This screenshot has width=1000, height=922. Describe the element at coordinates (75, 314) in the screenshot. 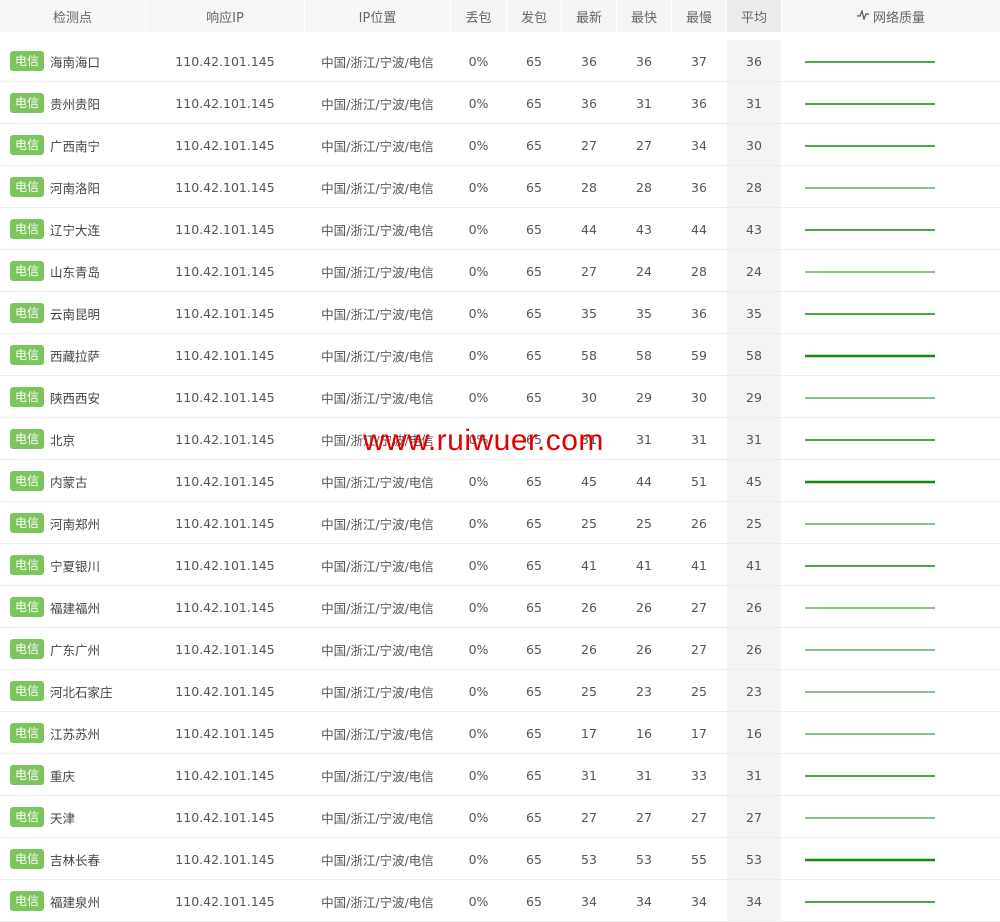

I see `site-name: 云南昆明` at that location.